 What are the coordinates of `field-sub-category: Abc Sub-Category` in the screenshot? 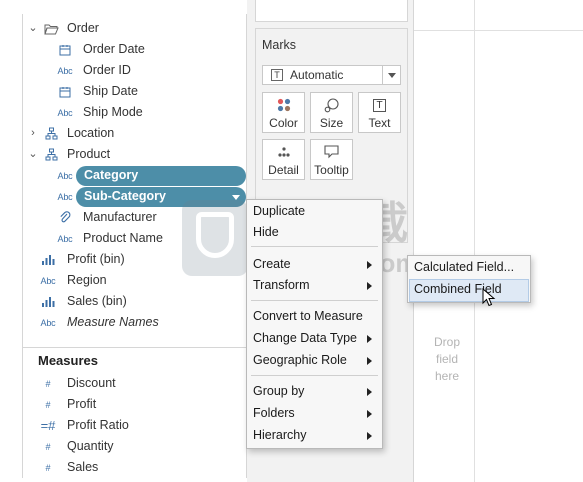 It's located at (134, 196).